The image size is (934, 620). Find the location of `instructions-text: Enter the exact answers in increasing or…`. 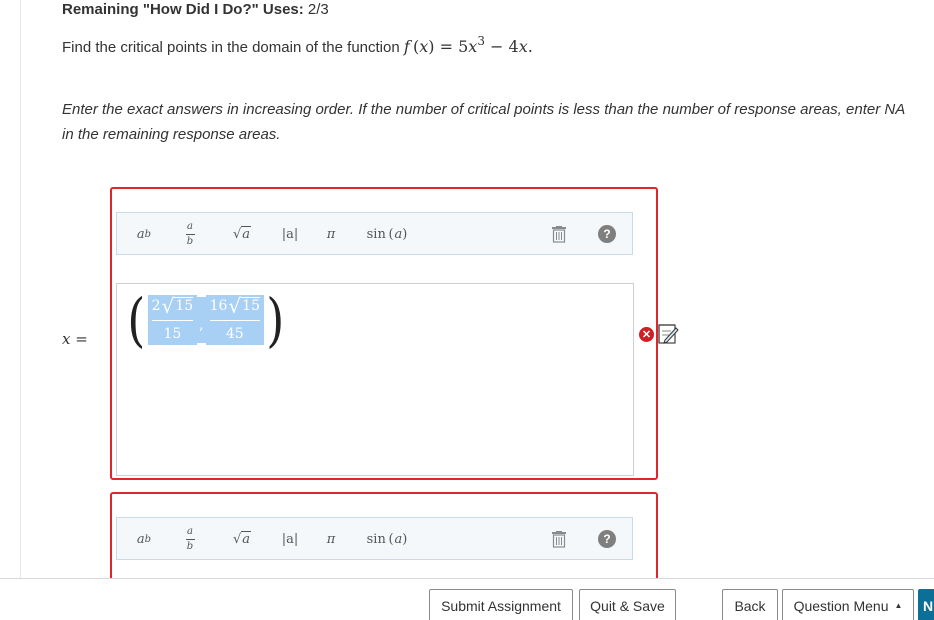

instructions-text: Enter the exact answers in increasing or… is located at coordinates (483, 122).